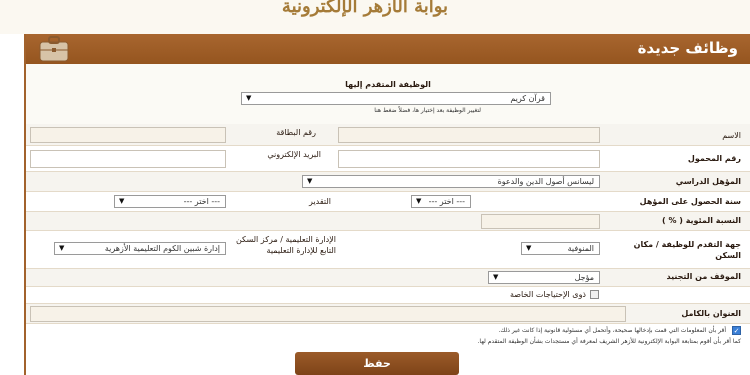 The image size is (750, 375). I want to click on agree-checkbox: ✓, so click(736, 330).